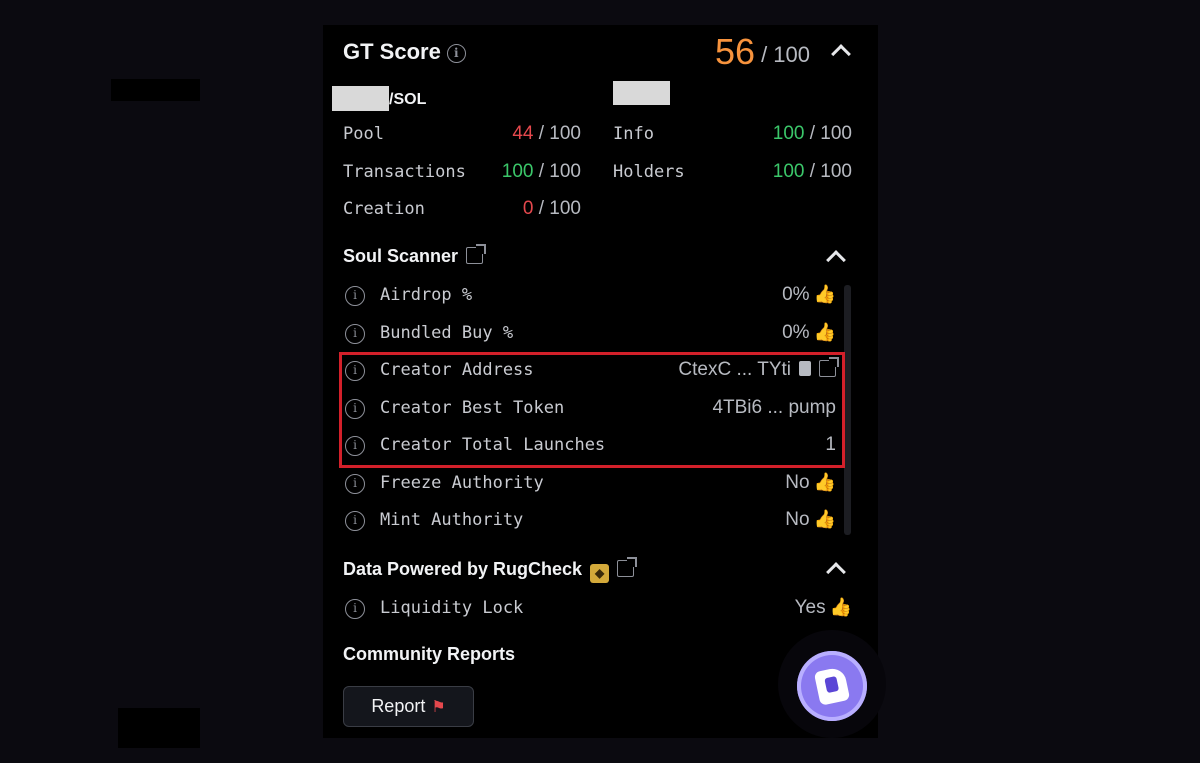 This screenshot has height=763, width=1200. What do you see at coordinates (490, 570) in the screenshot?
I see `rugcheck-title: Data Powered by RugCheck ◆` at bounding box center [490, 570].